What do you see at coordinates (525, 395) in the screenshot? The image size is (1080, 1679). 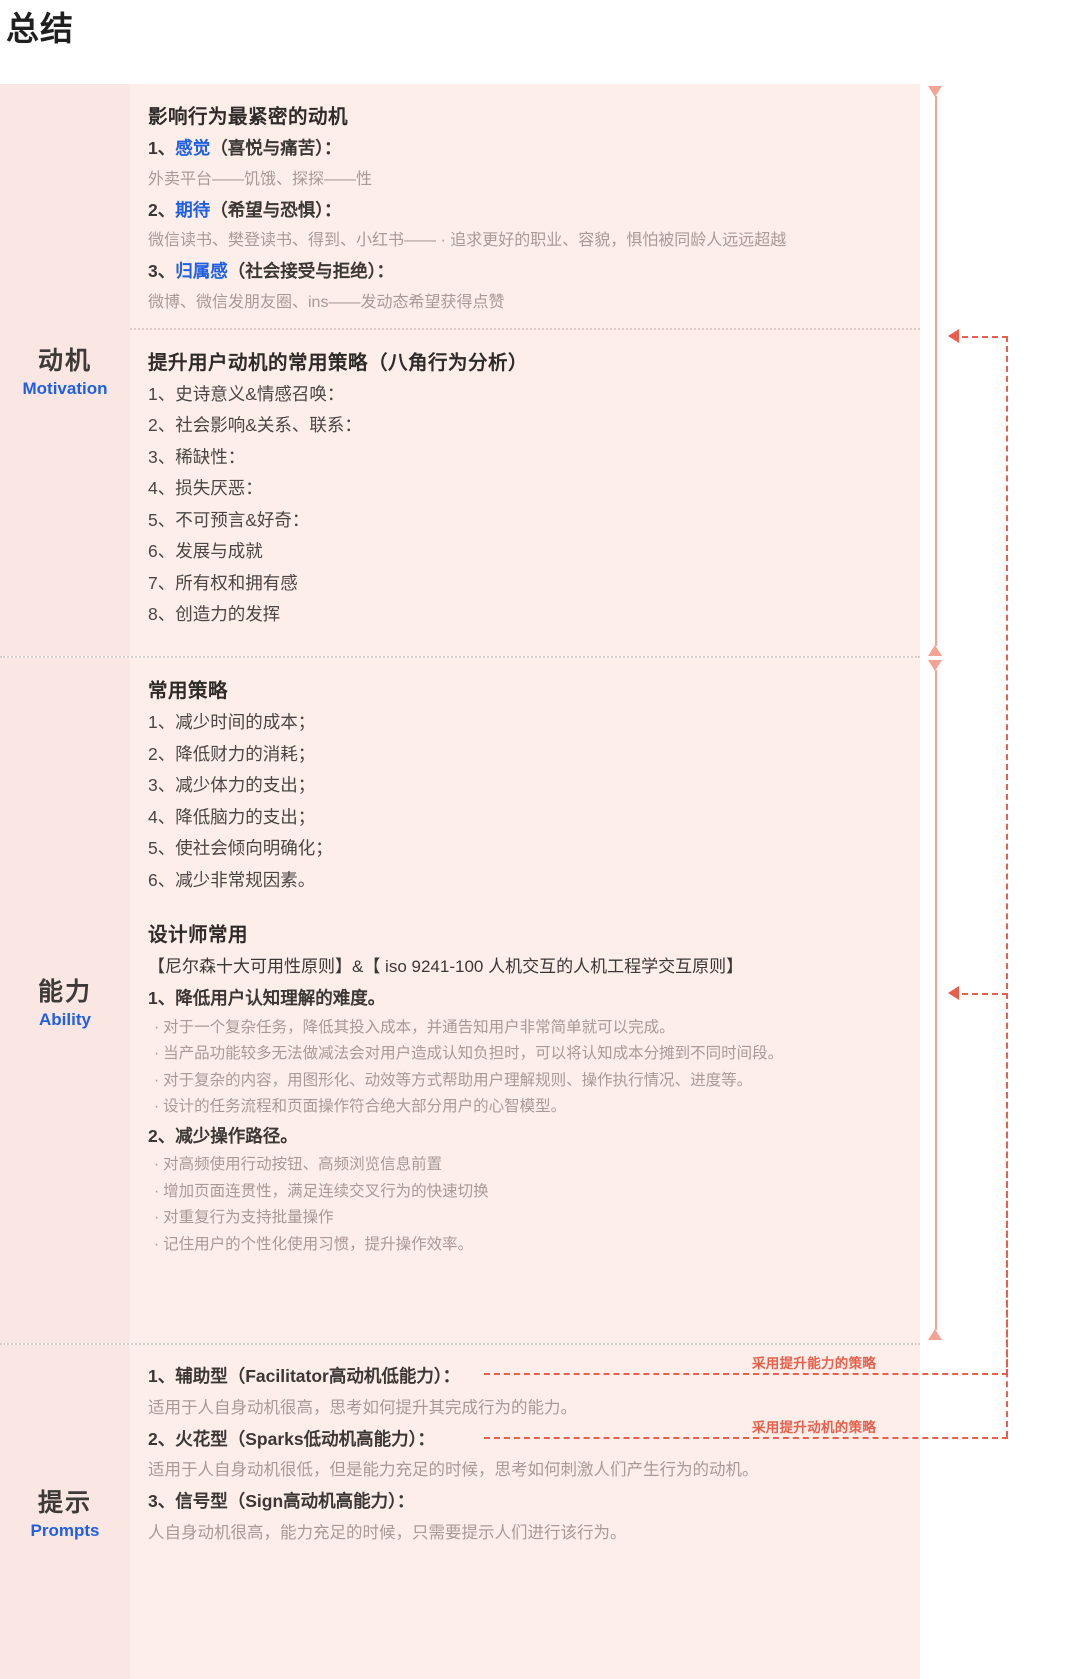 I see `list-item: 1、史诗意义&情感召唤：` at bounding box center [525, 395].